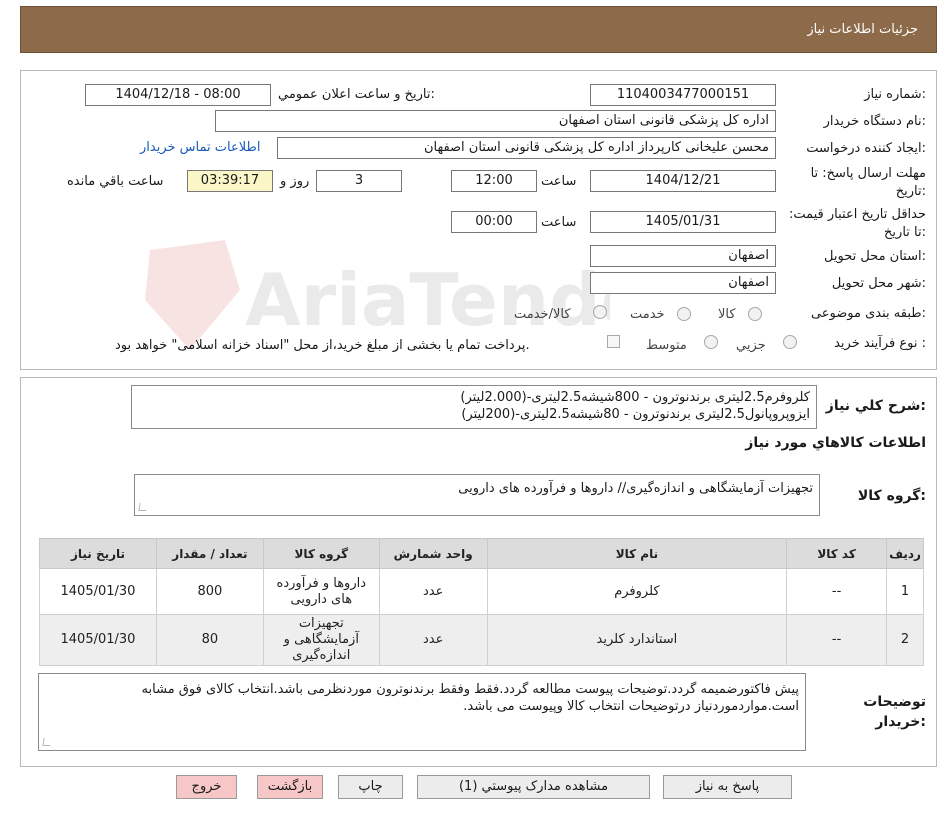 The image size is (944, 820). I want to click on exit-button: خروج, so click(206, 787).